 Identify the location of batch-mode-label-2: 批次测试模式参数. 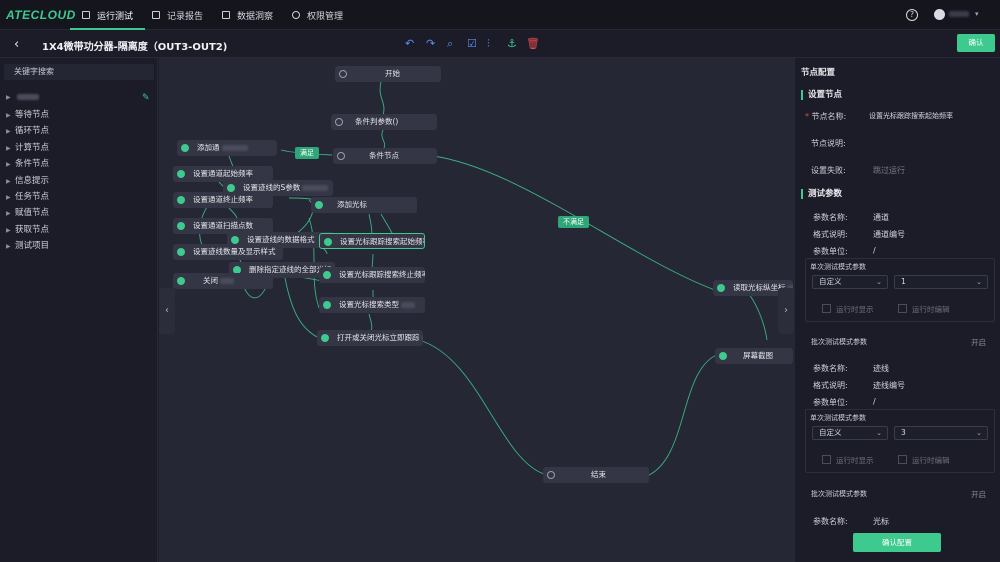
(839, 494).